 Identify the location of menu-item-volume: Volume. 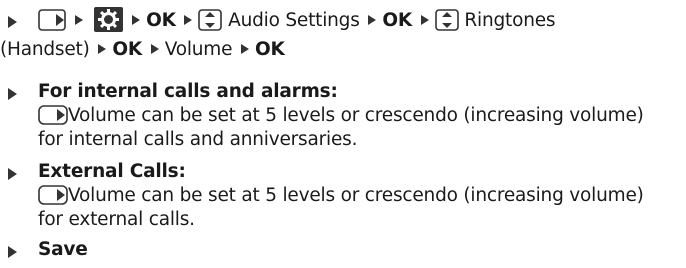
(198, 49).